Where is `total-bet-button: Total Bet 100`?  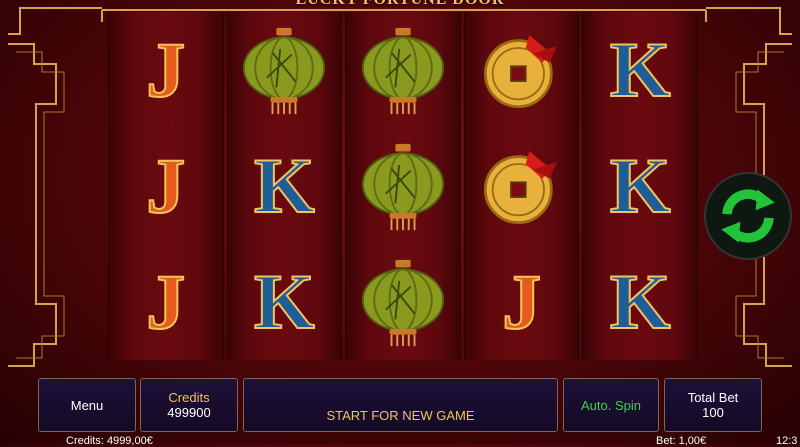
total-bet-button: Total Bet 100 is located at coordinates (713, 405).